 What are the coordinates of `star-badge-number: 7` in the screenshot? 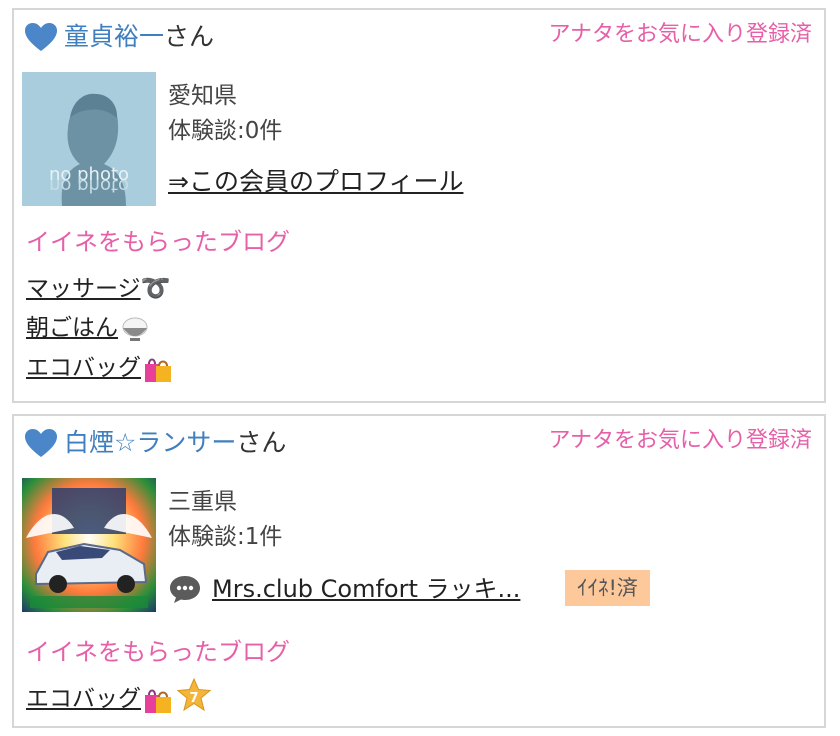 It's located at (193, 698).